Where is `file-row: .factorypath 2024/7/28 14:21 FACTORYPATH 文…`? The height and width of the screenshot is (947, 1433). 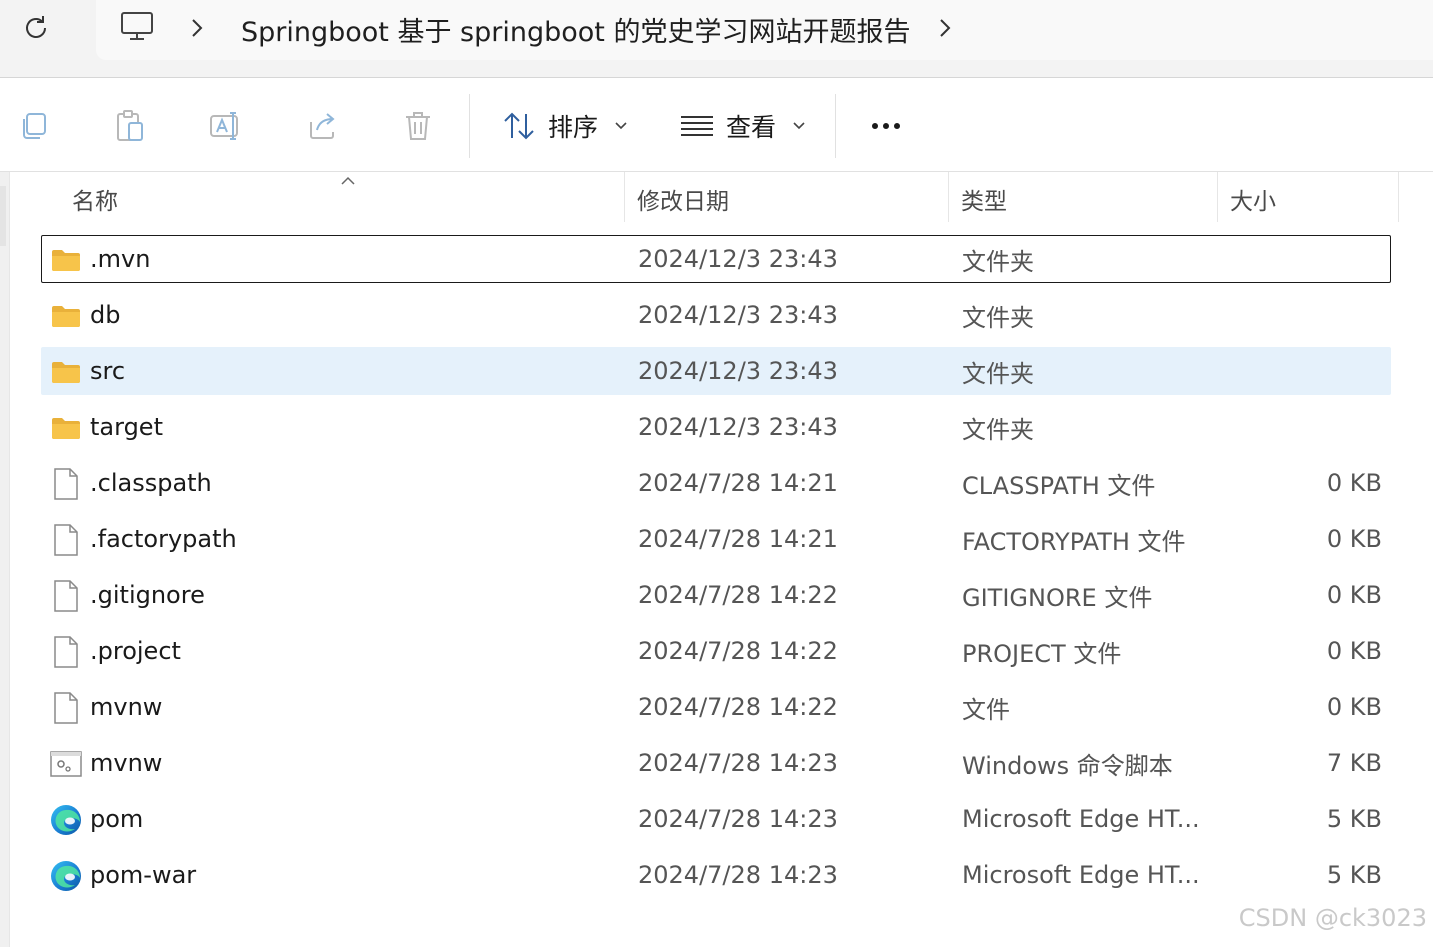 file-row: .factorypath 2024/7/28 14:21 FACTORYPATH 文… is located at coordinates (716, 539).